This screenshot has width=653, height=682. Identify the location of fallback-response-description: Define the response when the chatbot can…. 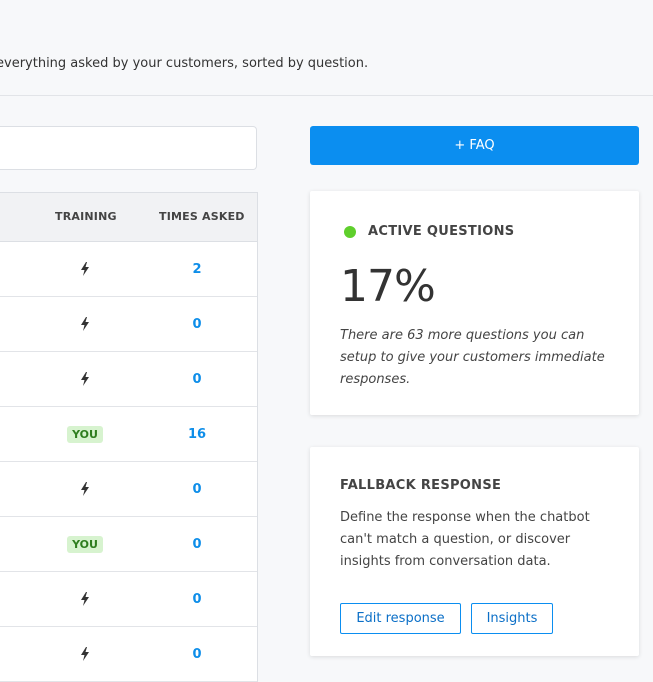
(465, 539).